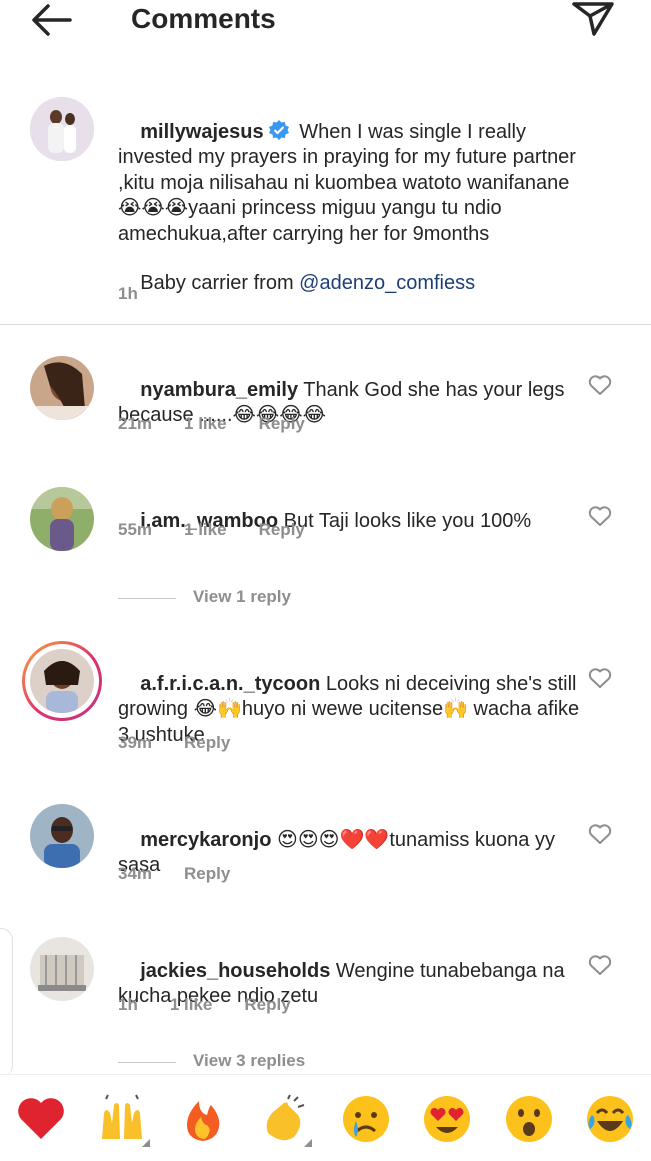  What do you see at coordinates (135, 529) in the screenshot?
I see `comment-time: 55m` at bounding box center [135, 529].